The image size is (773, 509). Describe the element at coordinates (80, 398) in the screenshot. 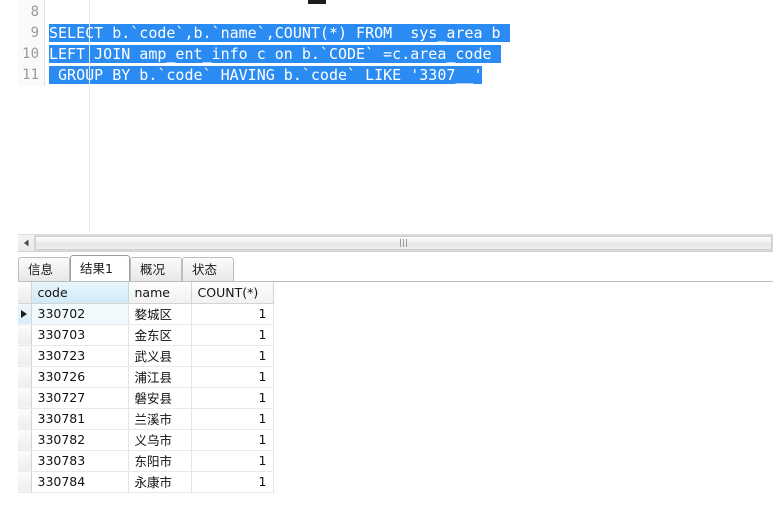

I see `cell-code: 330727` at that location.